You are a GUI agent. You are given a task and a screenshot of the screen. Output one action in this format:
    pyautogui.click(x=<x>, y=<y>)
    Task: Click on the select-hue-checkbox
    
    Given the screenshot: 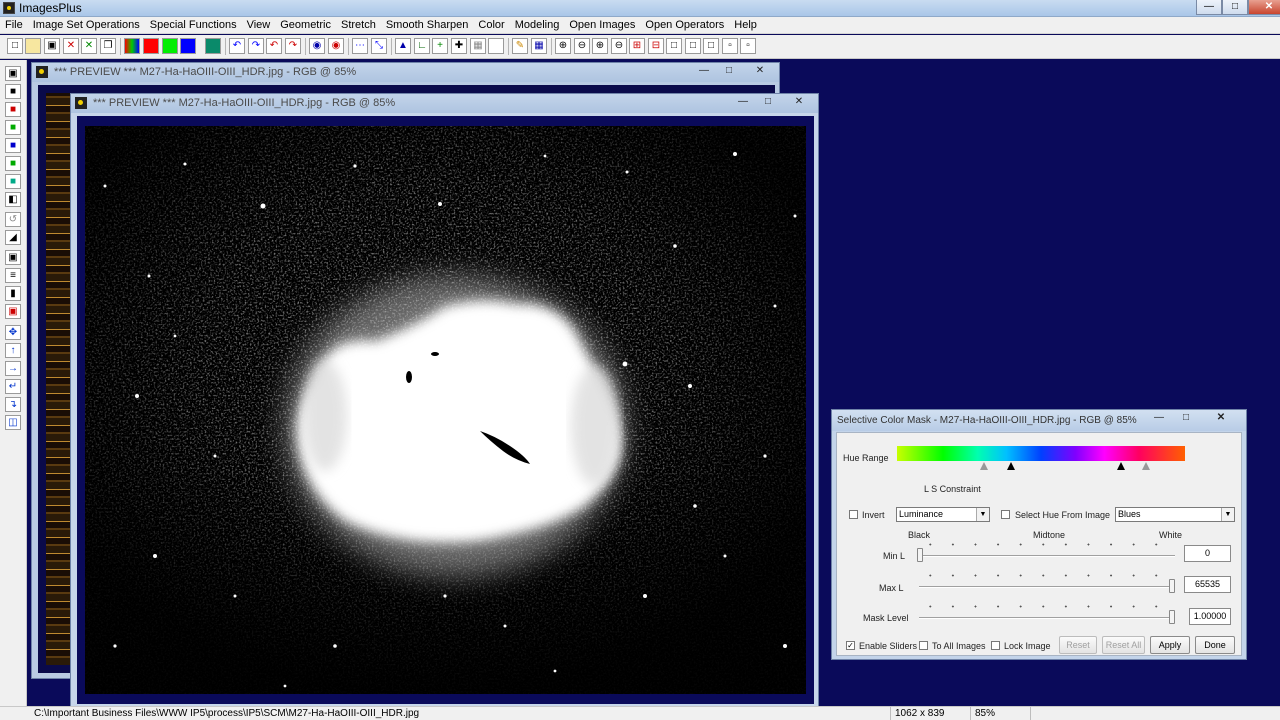 What is the action you would take?
    pyautogui.click(x=1005, y=514)
    